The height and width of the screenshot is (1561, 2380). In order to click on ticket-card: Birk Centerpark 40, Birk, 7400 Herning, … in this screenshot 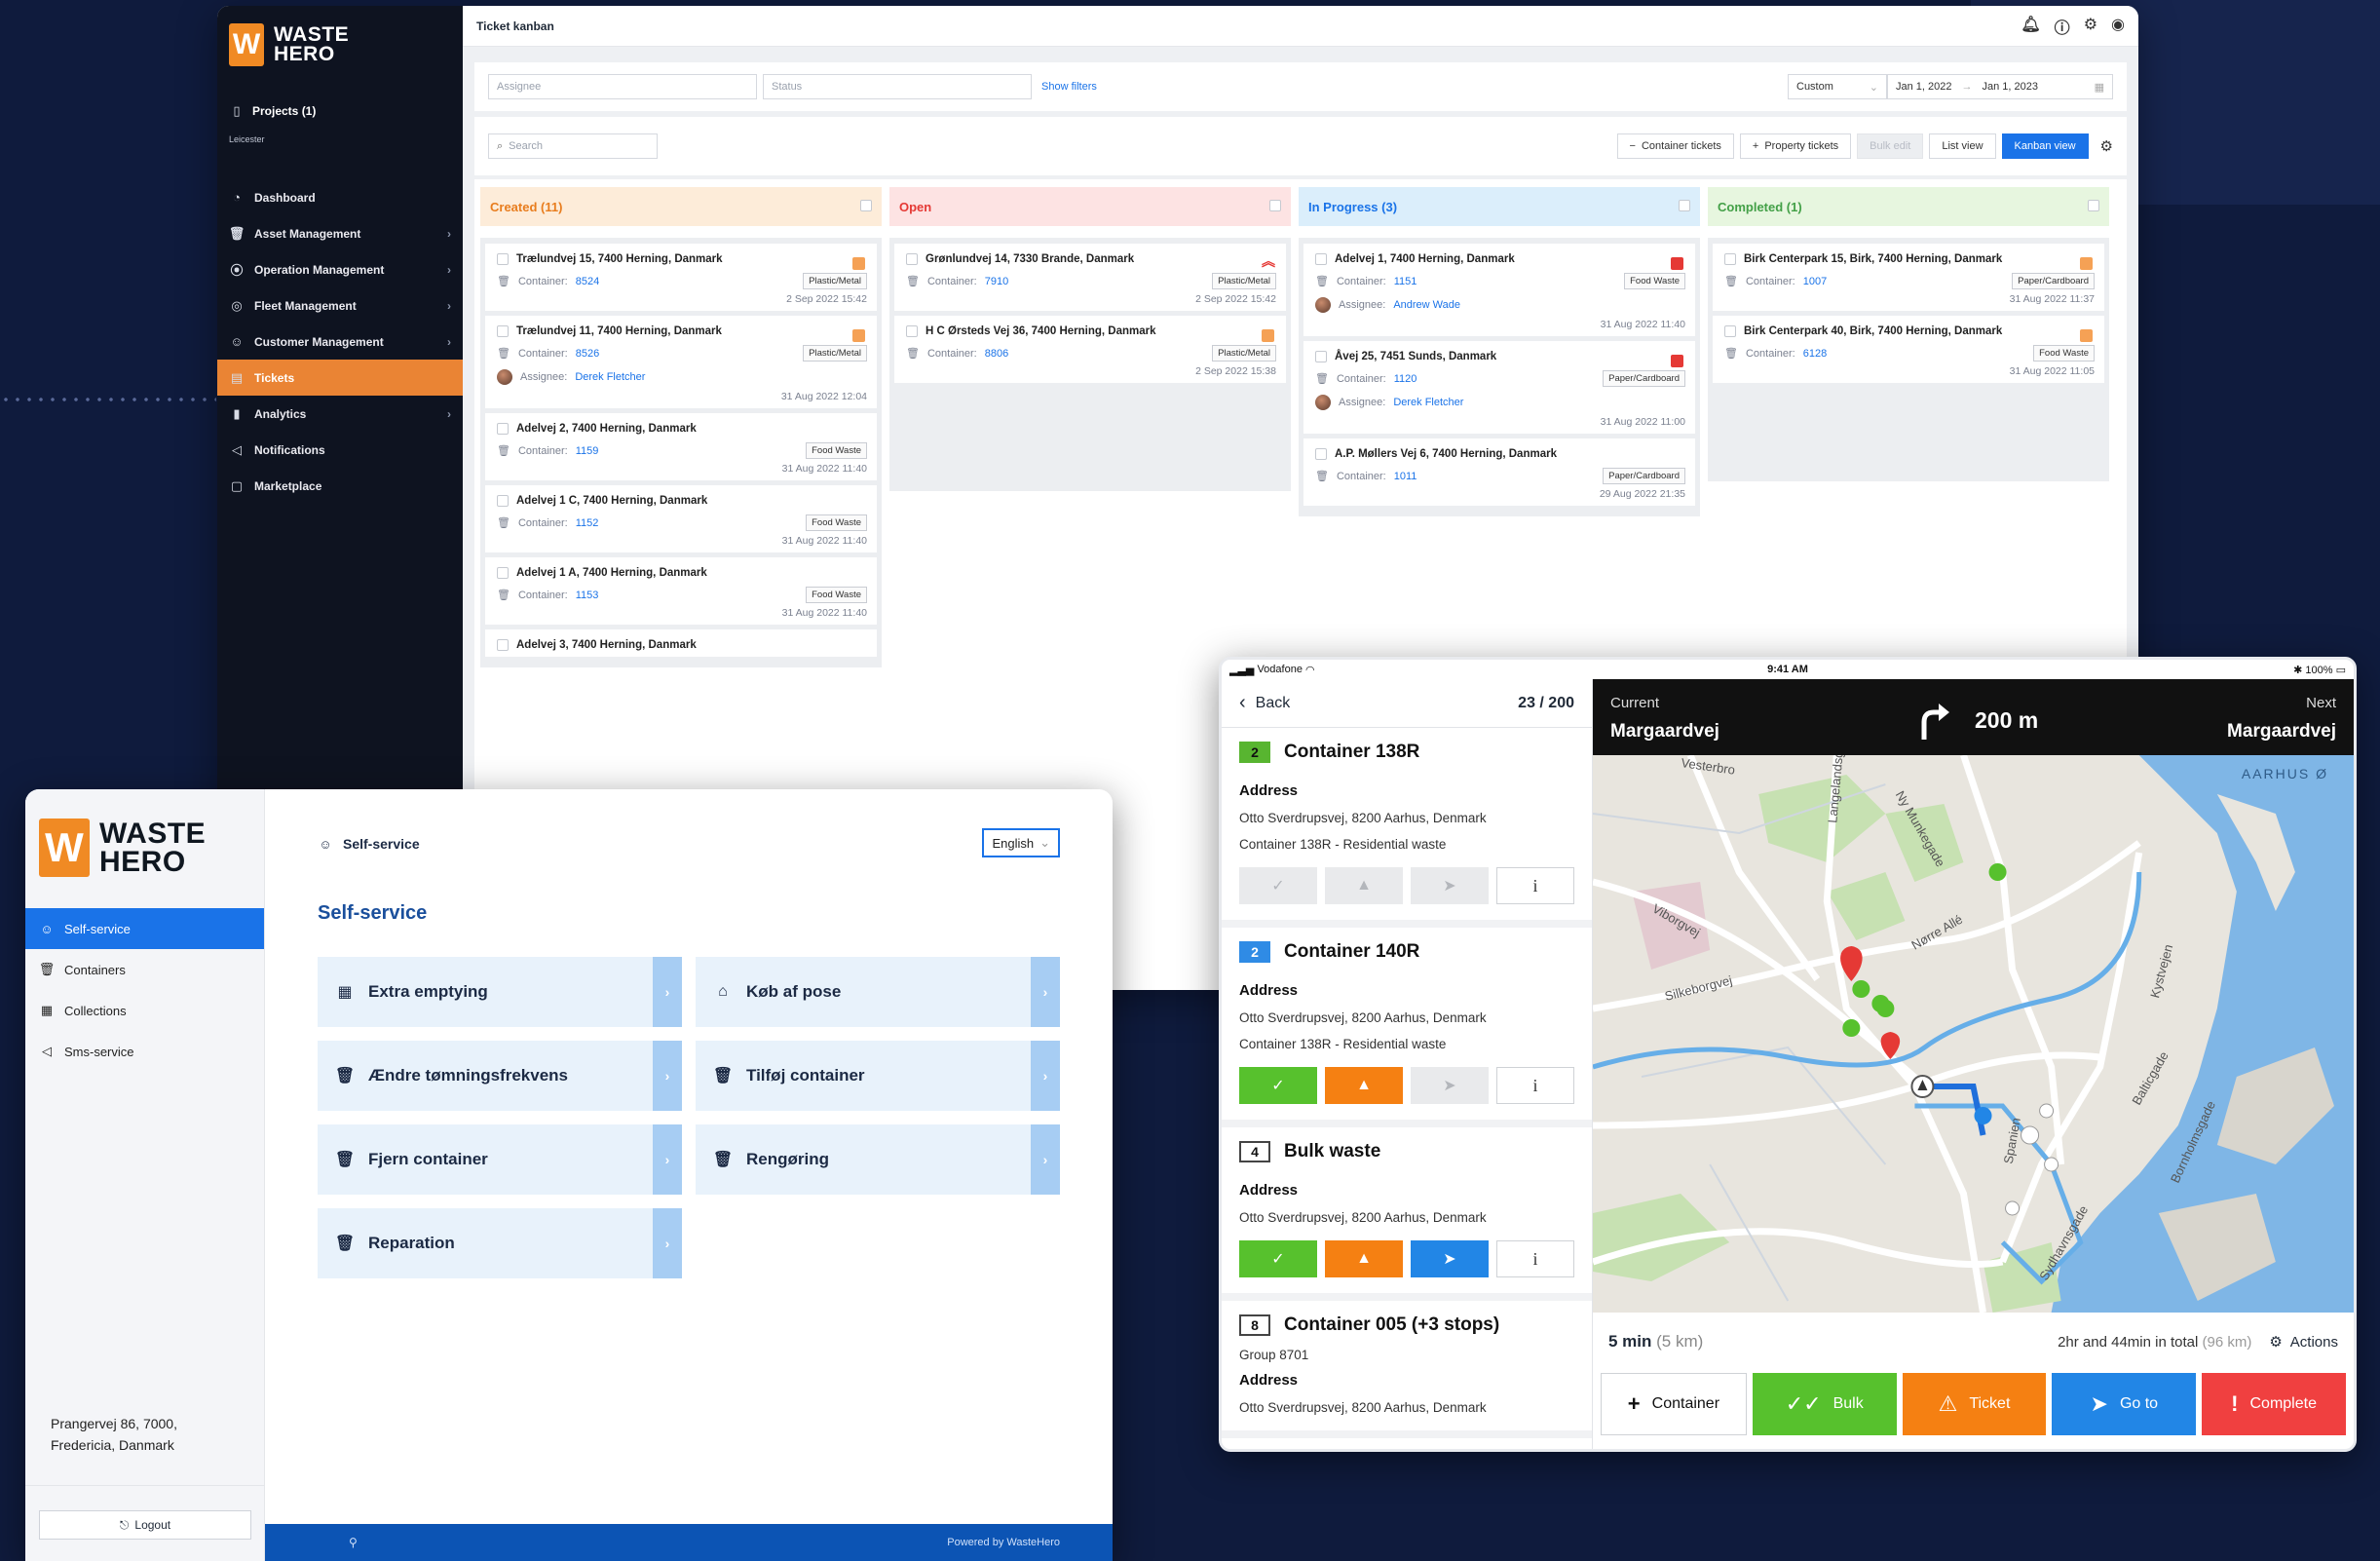, I will do `click(1908, 349)`.